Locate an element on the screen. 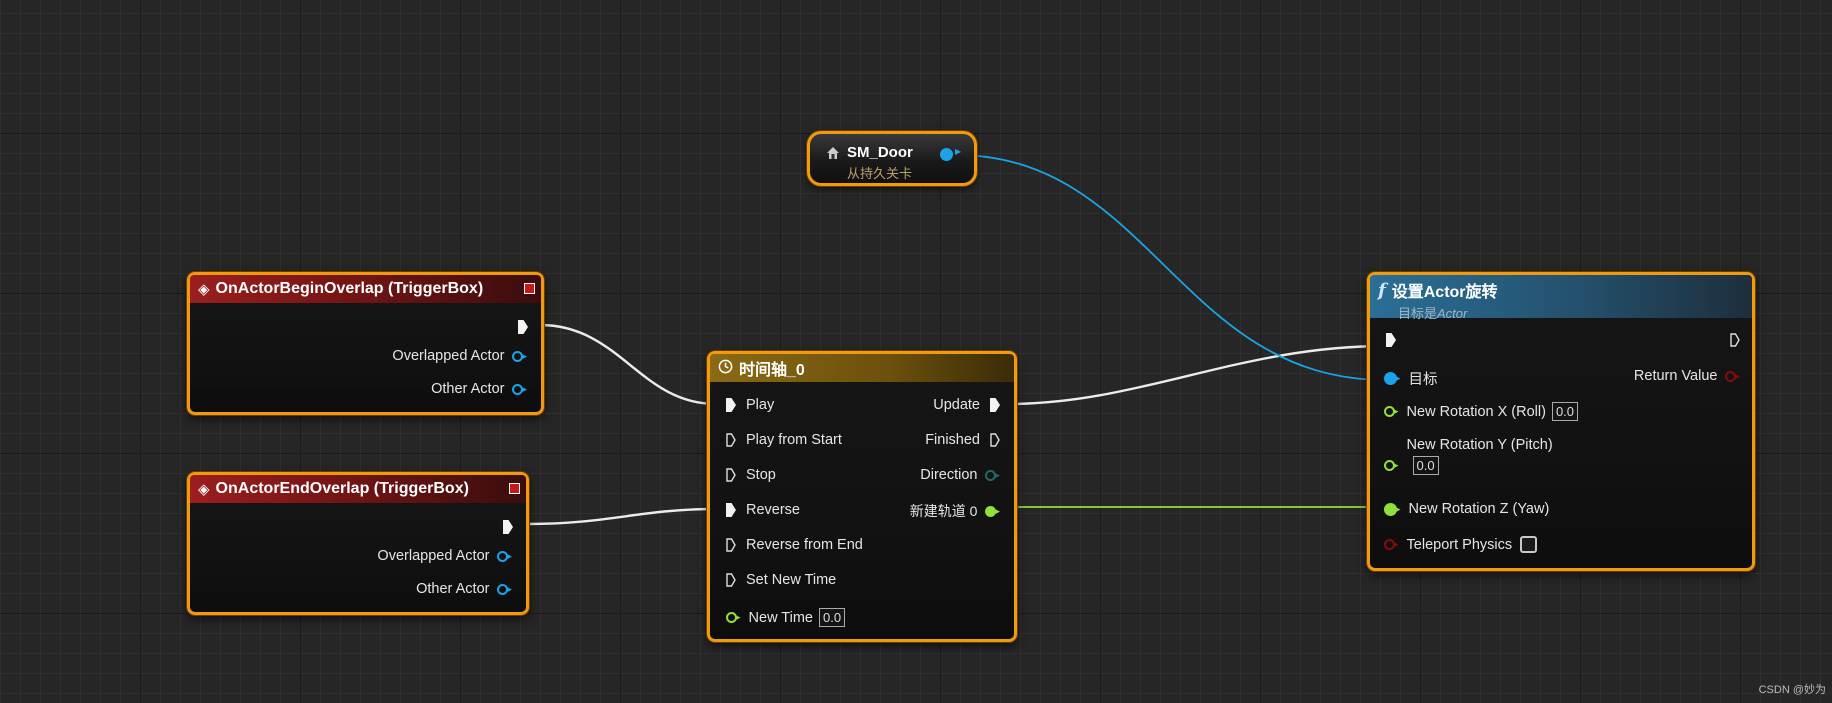  watermark: CSDN @妙为 is located at coordinates (1792, 690).